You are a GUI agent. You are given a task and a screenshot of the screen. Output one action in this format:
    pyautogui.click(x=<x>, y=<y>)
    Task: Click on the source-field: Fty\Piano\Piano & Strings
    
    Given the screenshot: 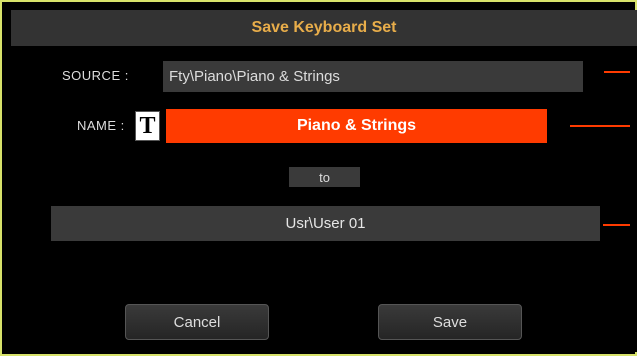 What is the action you would take?
    pyautogui.click(x=373, y=76)
    